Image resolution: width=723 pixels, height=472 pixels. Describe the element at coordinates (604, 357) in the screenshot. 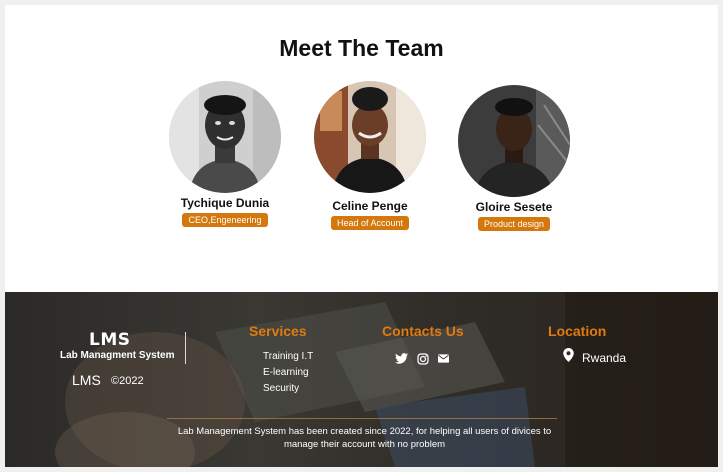

I see `location-value: Rwanda` at that location.